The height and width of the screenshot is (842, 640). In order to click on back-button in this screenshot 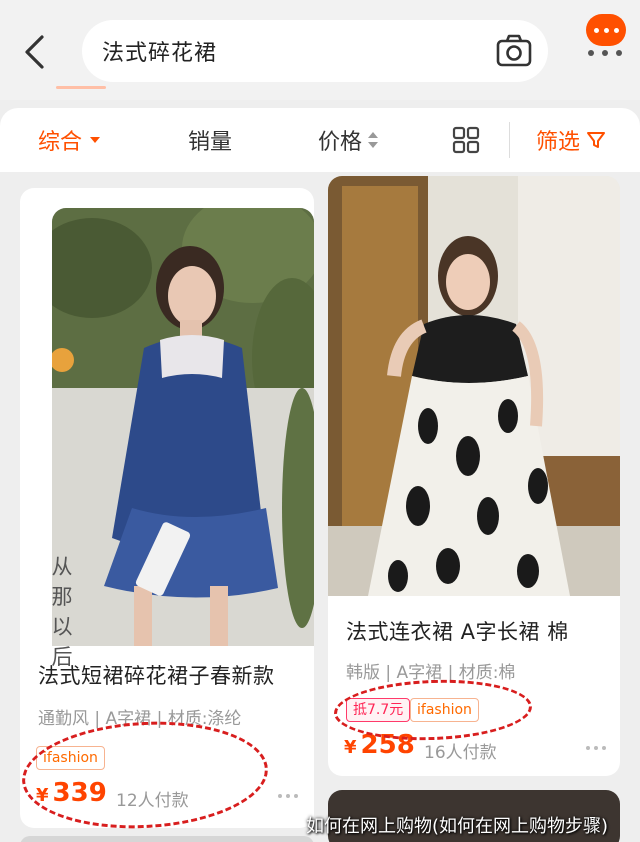, I will do `click(34, 52)`.